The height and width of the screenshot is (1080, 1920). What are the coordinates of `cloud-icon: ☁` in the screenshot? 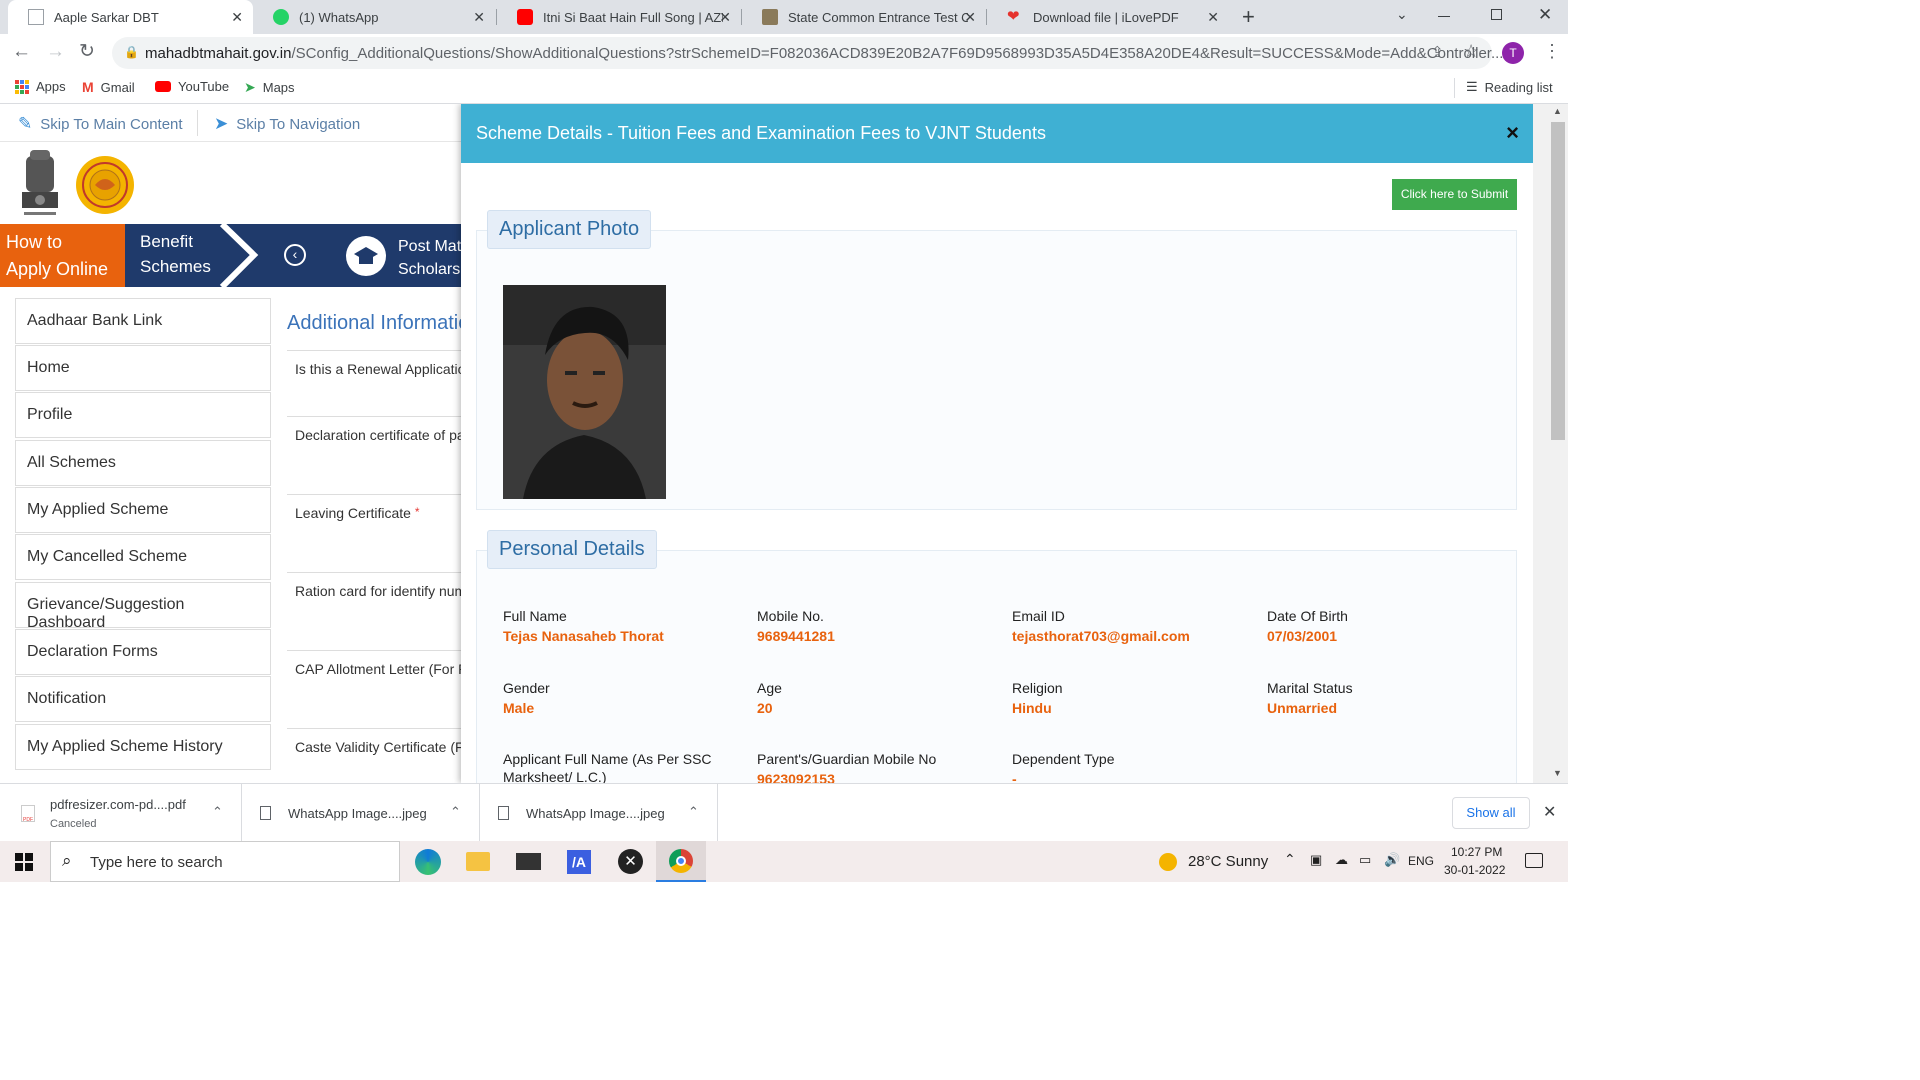 It's located at (1341, 860).